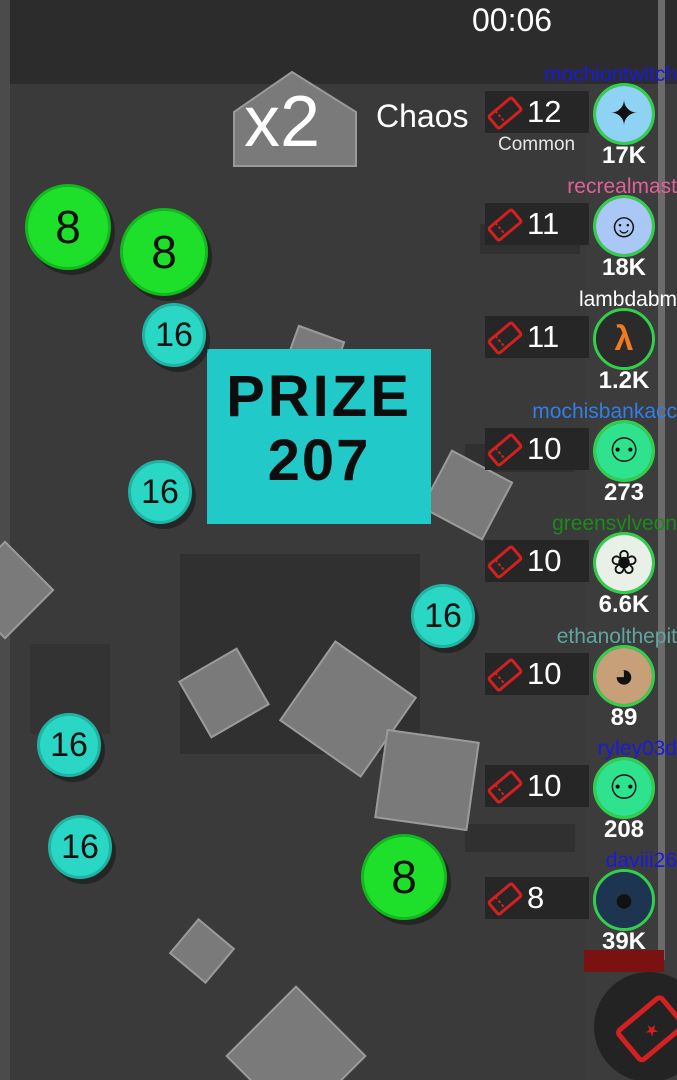  What do you see at coordinates (427, 780) in the screenshot?
I see `obstacle-cube` at bounding box center [427, 780].